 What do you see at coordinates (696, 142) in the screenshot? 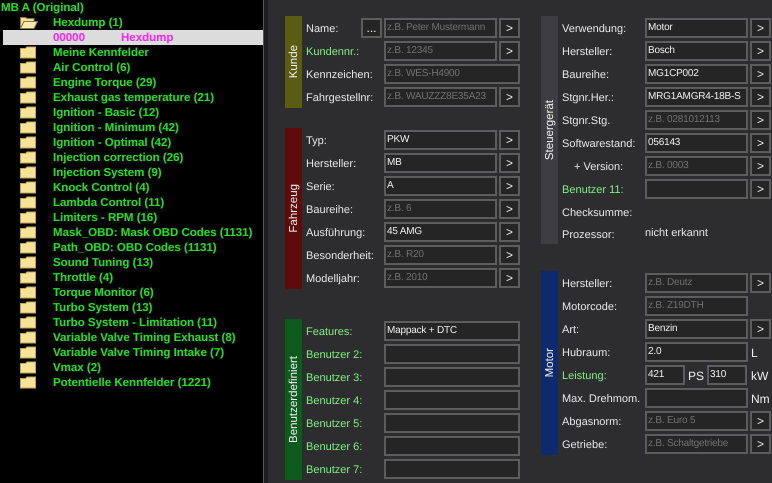
I see `input-field: 056143` at bounding box center [696, 142].